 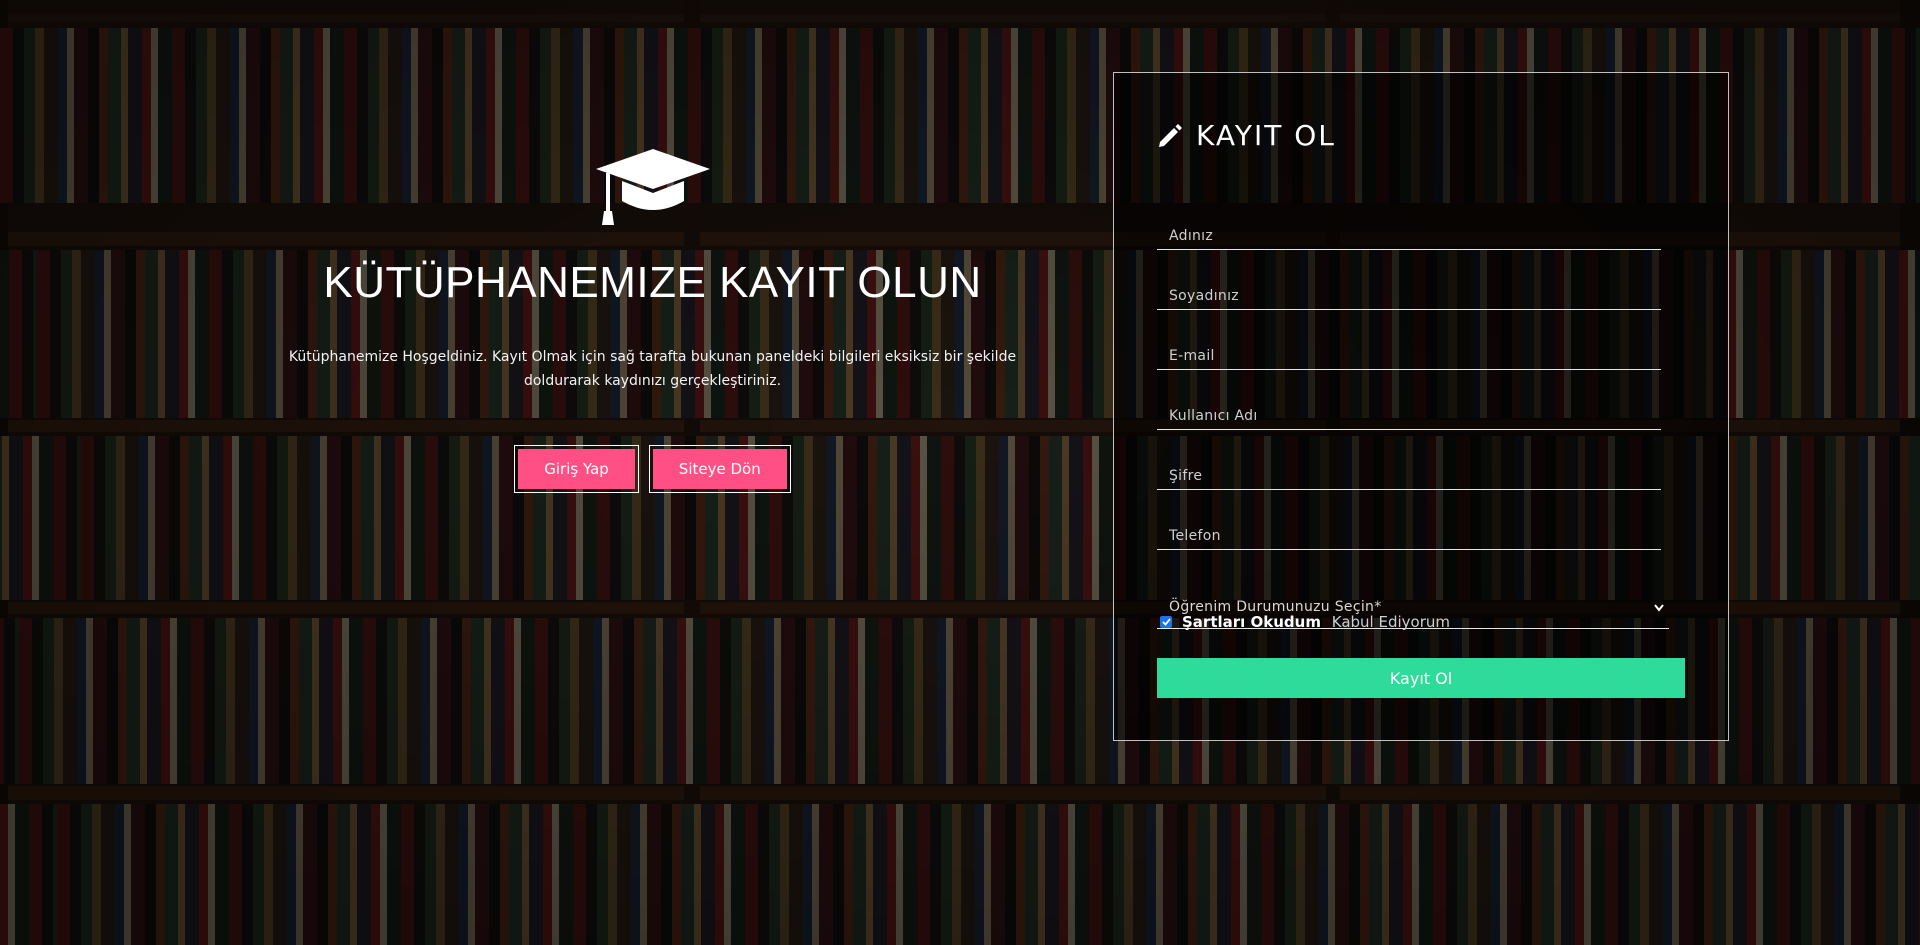 I want to click on checkmark-icon, so click(x=1166, y=622).